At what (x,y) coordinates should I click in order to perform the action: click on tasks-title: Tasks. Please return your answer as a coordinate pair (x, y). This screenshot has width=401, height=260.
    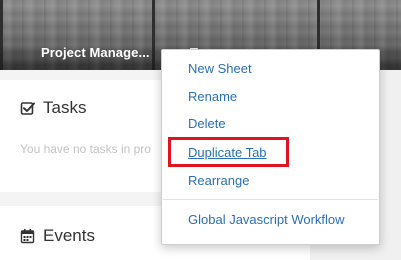
    Looking at the image, I should click on (65, 107).